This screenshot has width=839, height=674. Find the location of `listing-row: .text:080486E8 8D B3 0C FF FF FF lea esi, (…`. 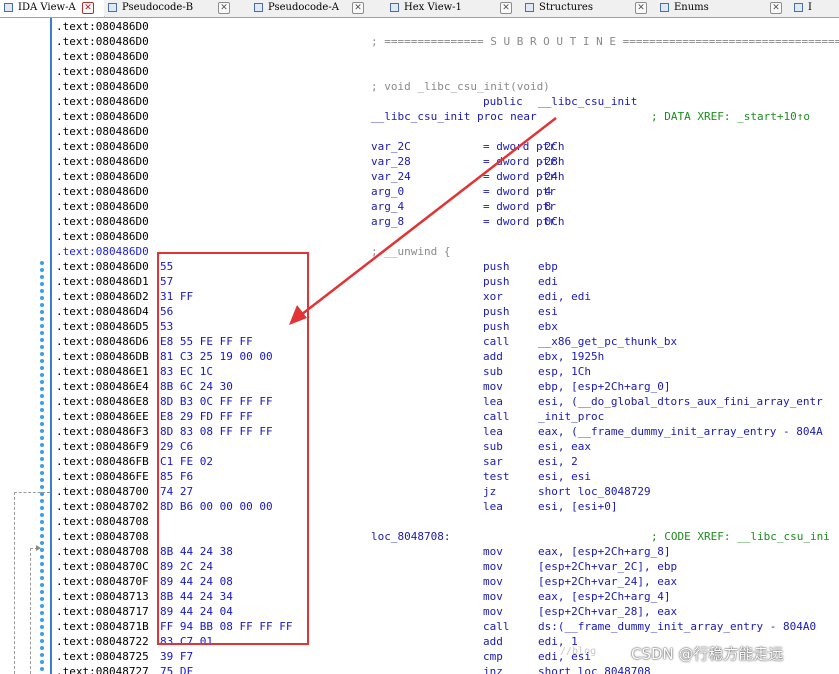

listing-row: .text:080486E8 8D B3 0C FF FF FF lea esi, (… is located at coordinates (446, 401).